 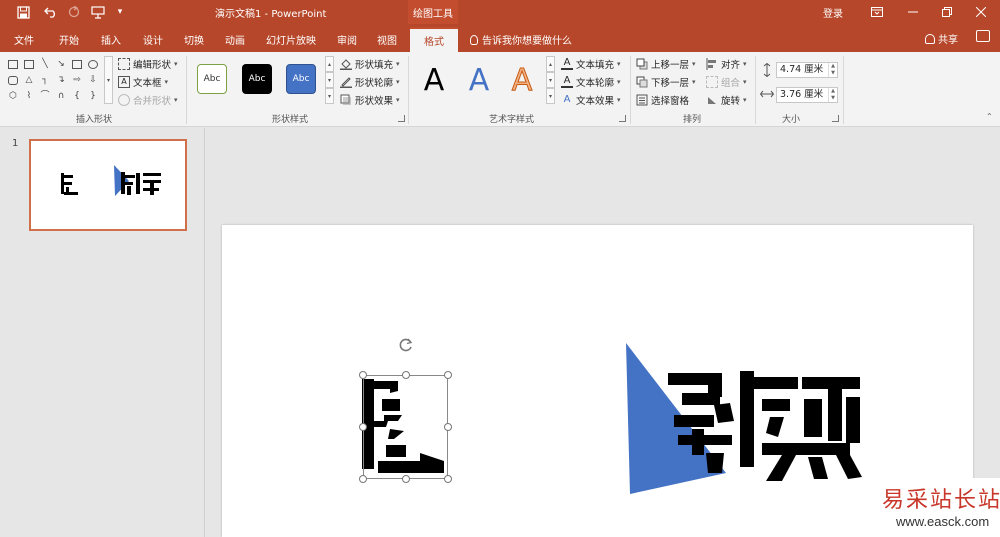 What do you see at coordinates (448, 479) in the screenshot?
I see `resize-handle-bottom-right` at bounding box center [448, 479].